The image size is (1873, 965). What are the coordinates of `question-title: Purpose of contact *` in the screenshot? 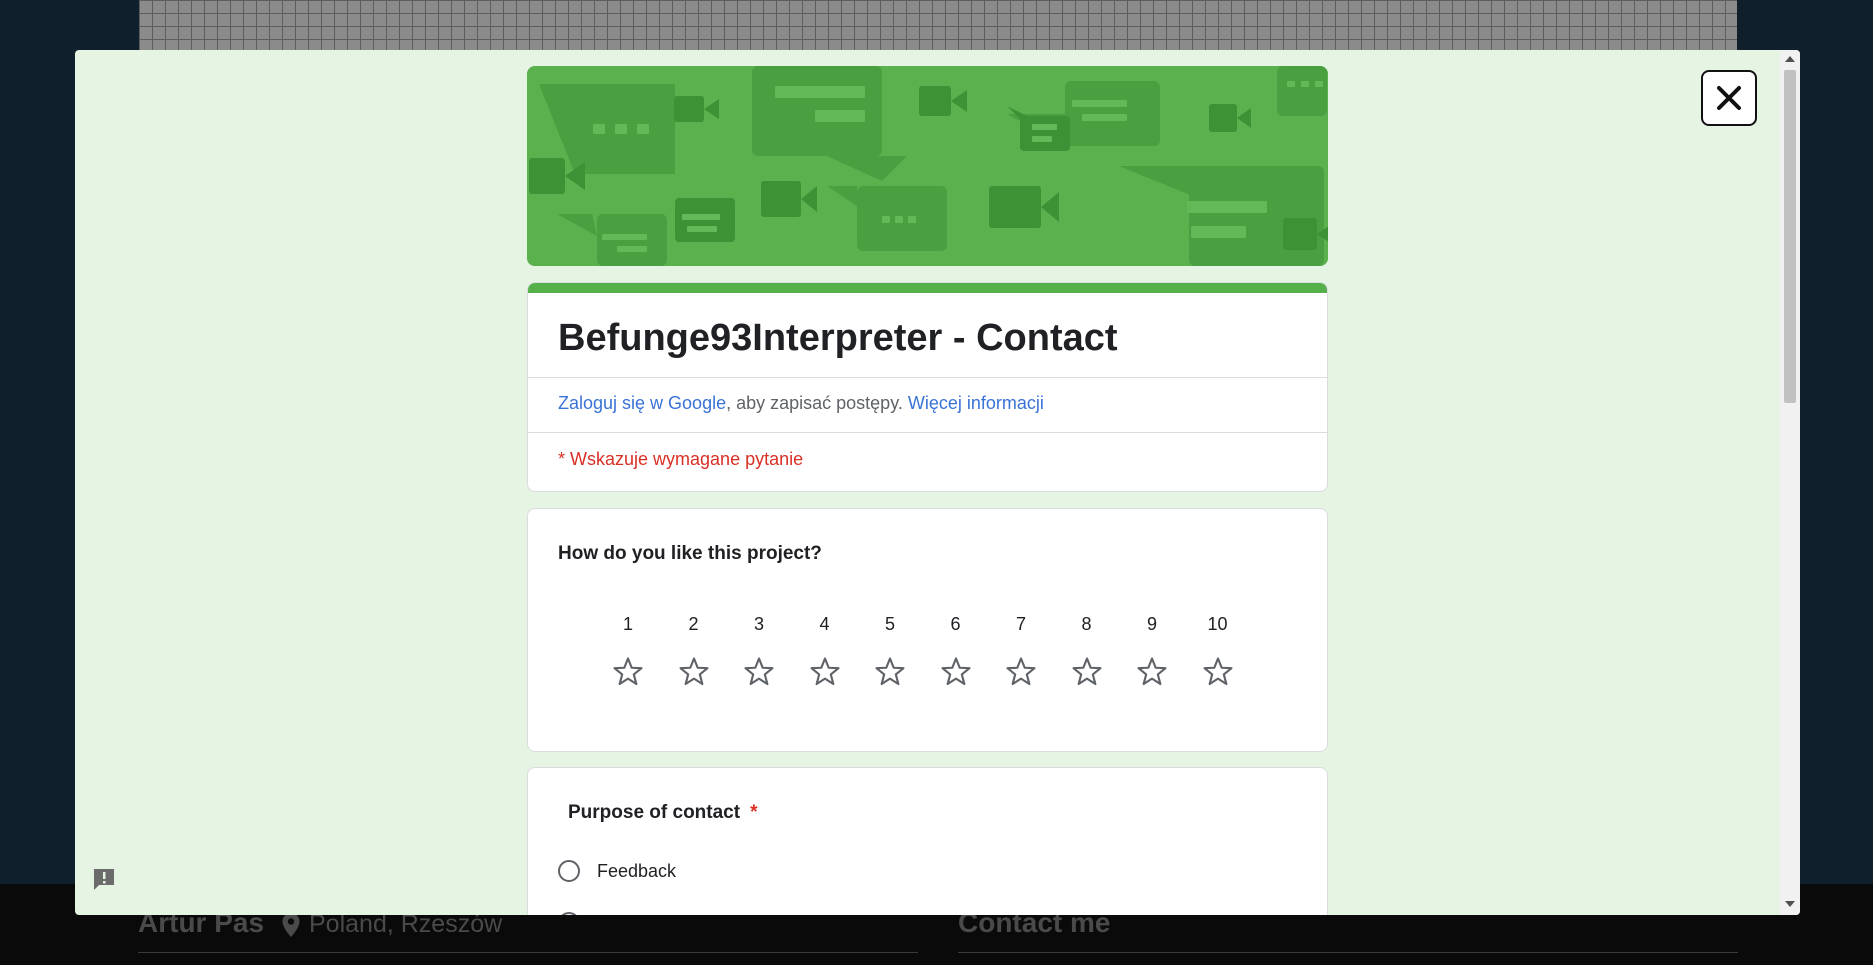 It's located at (662, 813).